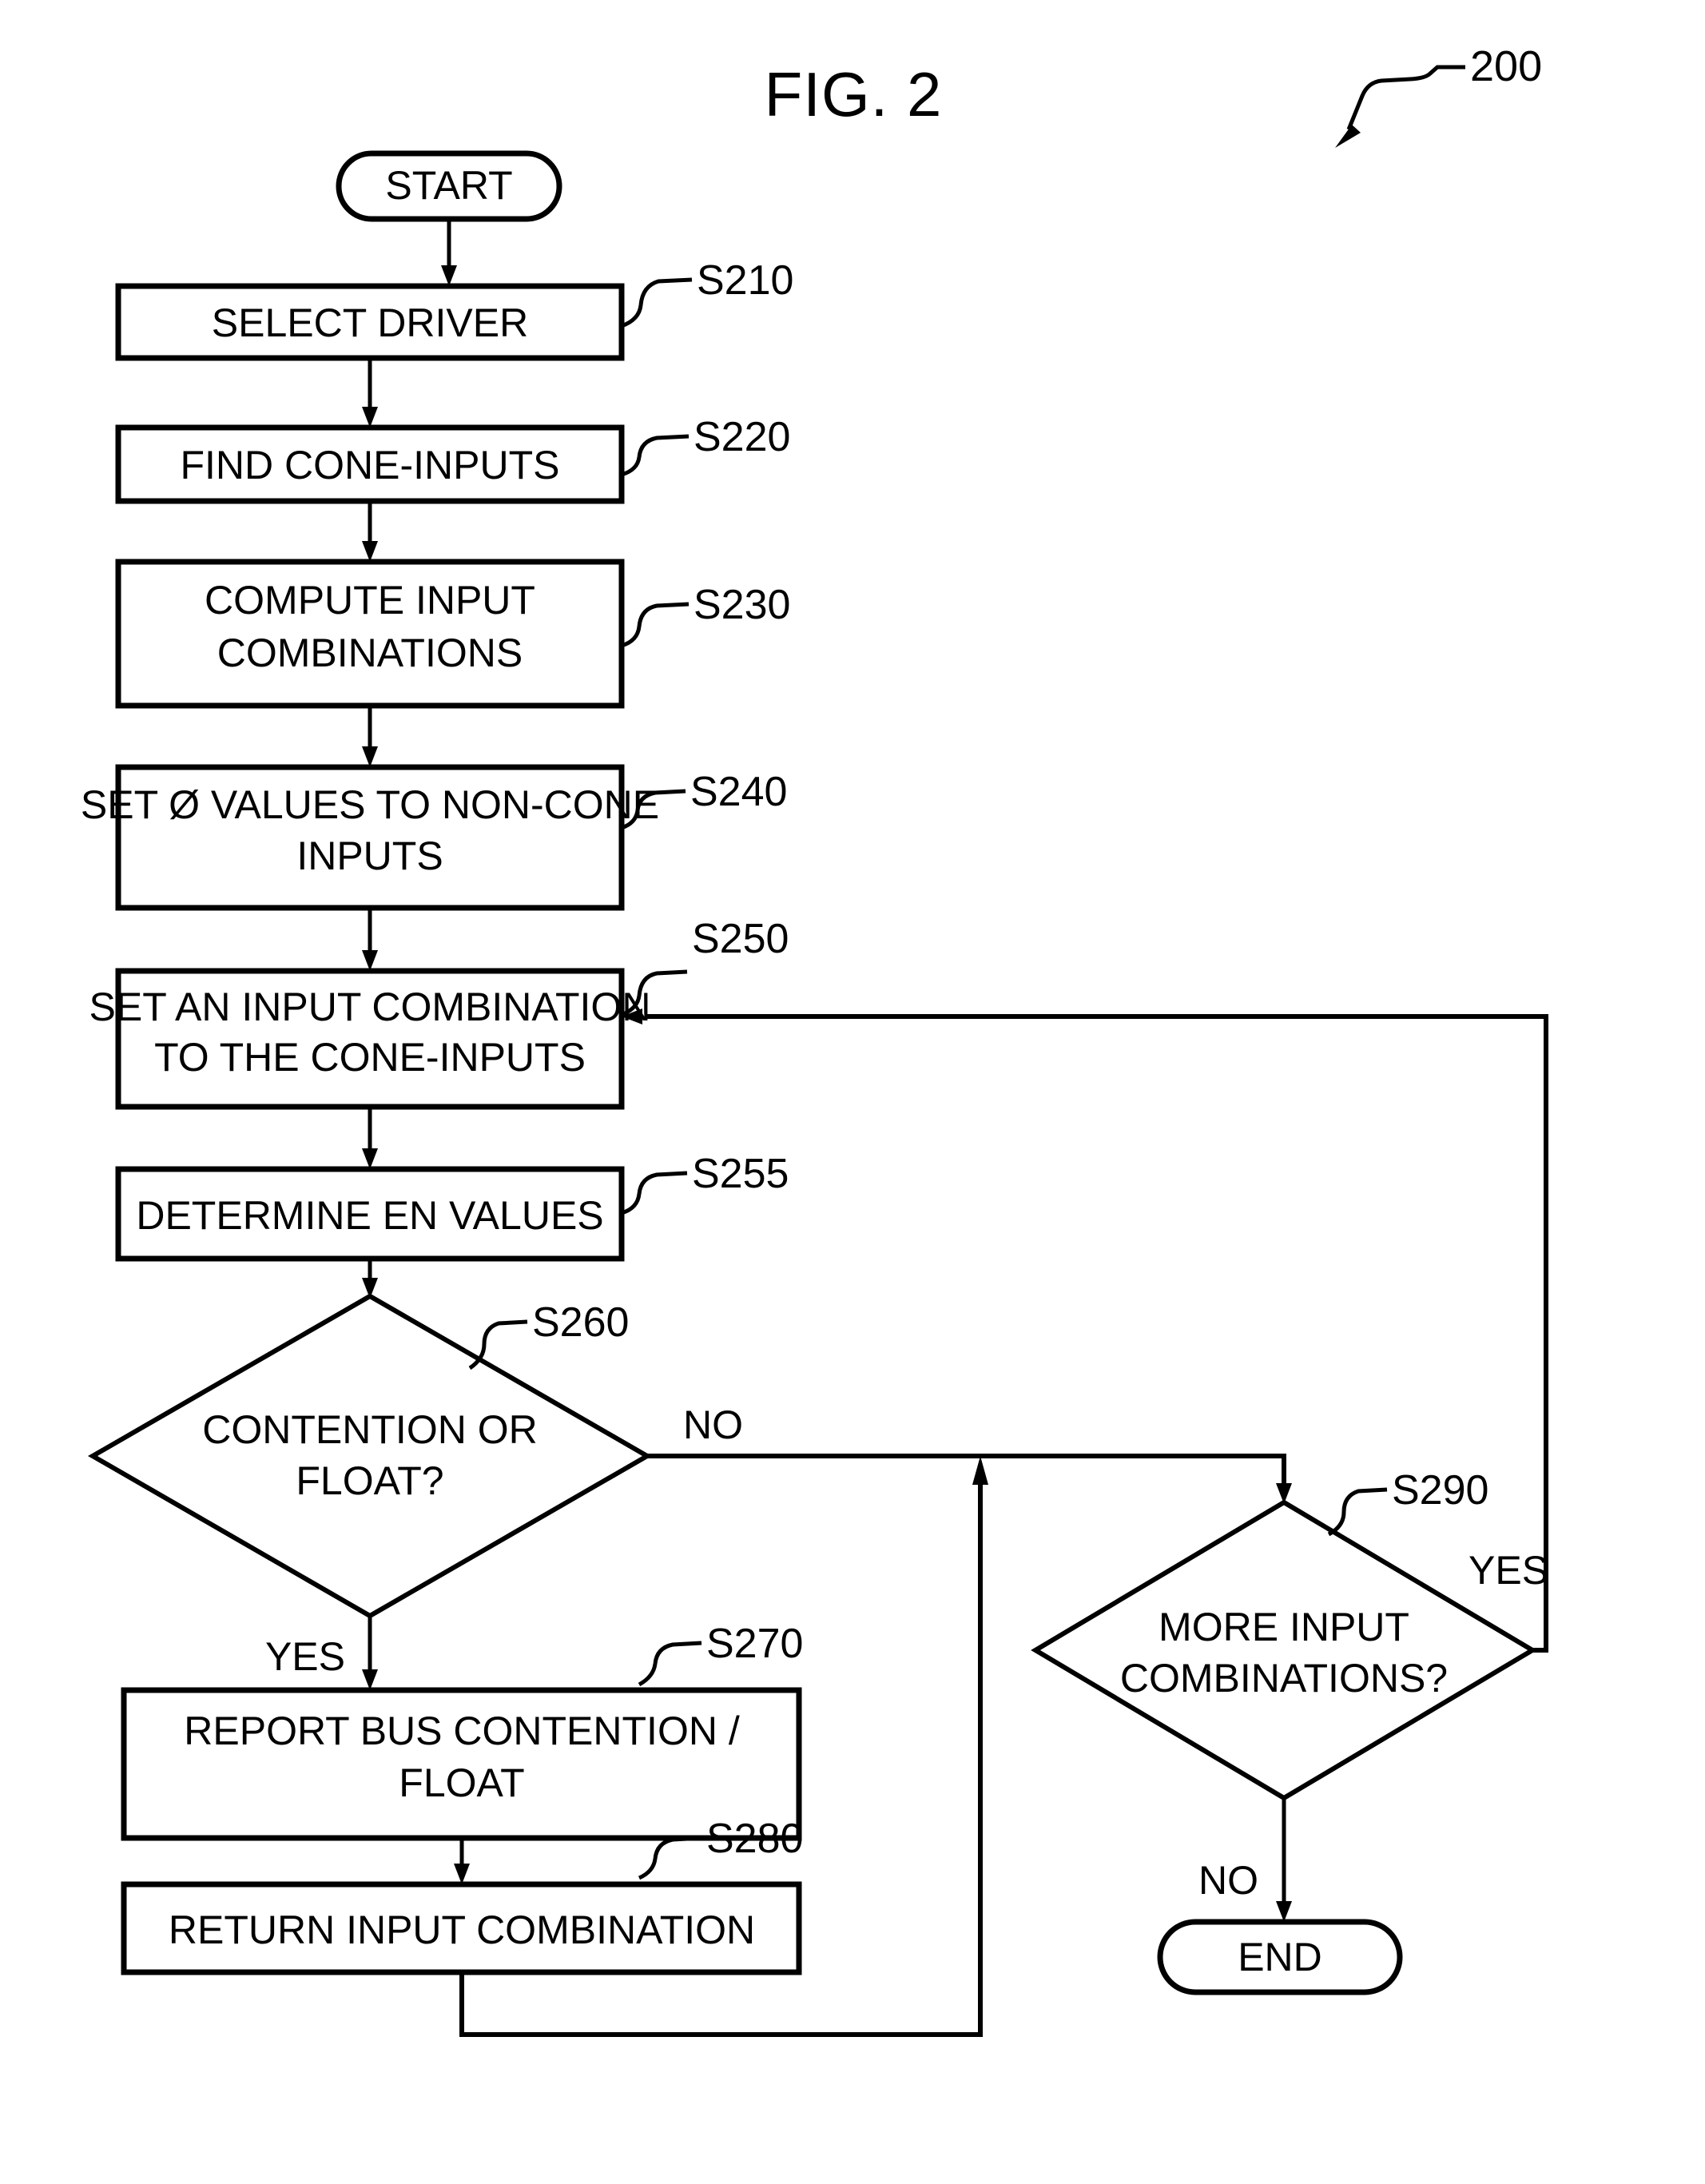 The height and width of the screenshot is (2184, 1705). What do you see at coordinates (739, 792) in the screenshot?
I see `step-label-s240: S240` at bounding box center [739, 792].